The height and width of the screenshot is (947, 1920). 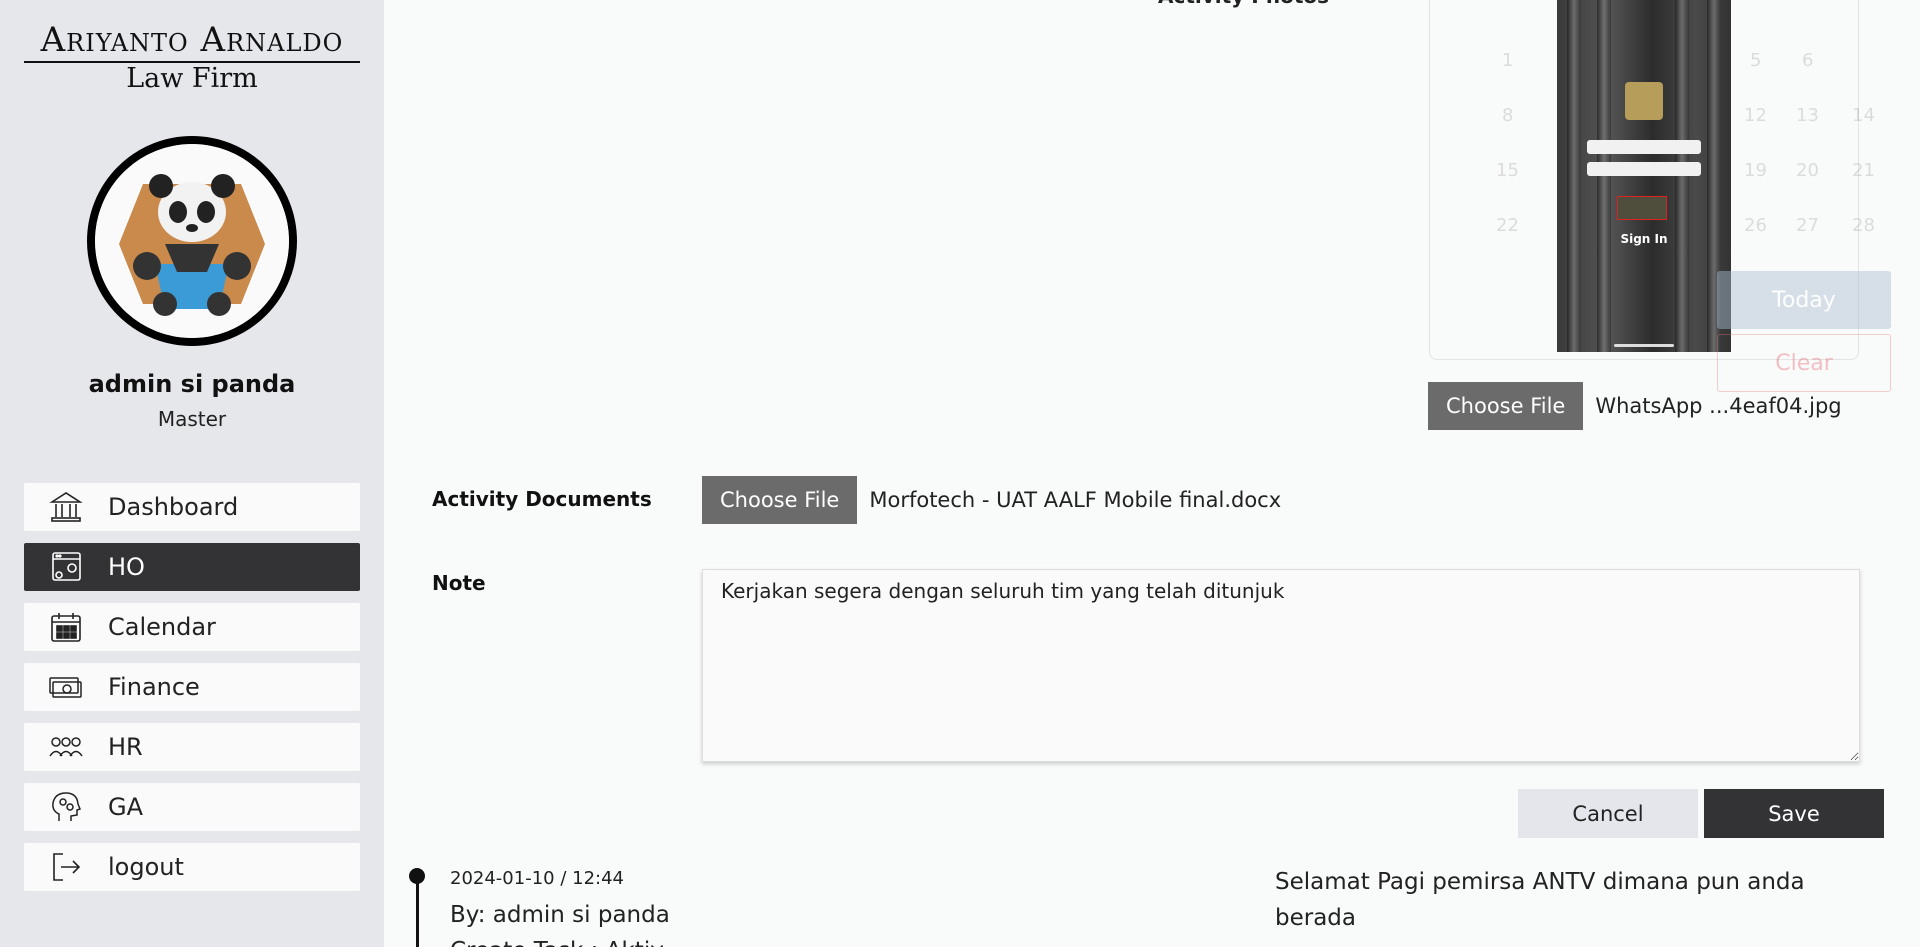 I want to click on timeline-author: By: admin si panda, so click(x=560, y=915).